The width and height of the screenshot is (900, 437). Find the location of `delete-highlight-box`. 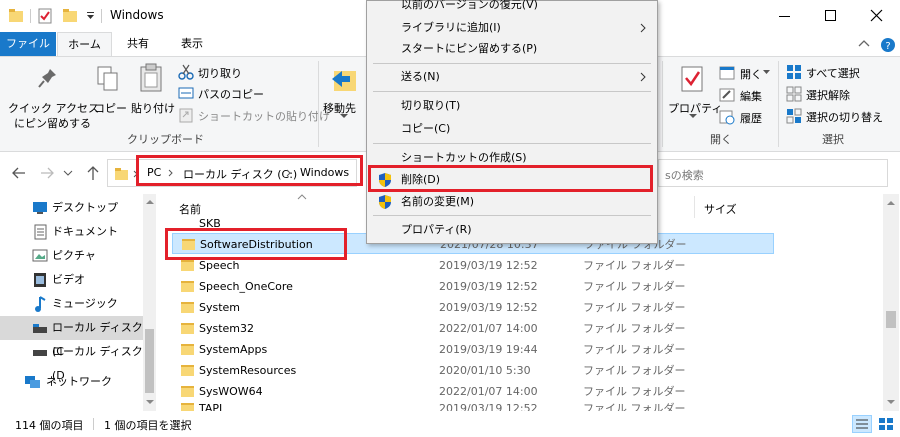

delete-highlight-box is located at coordinates (510, 178).